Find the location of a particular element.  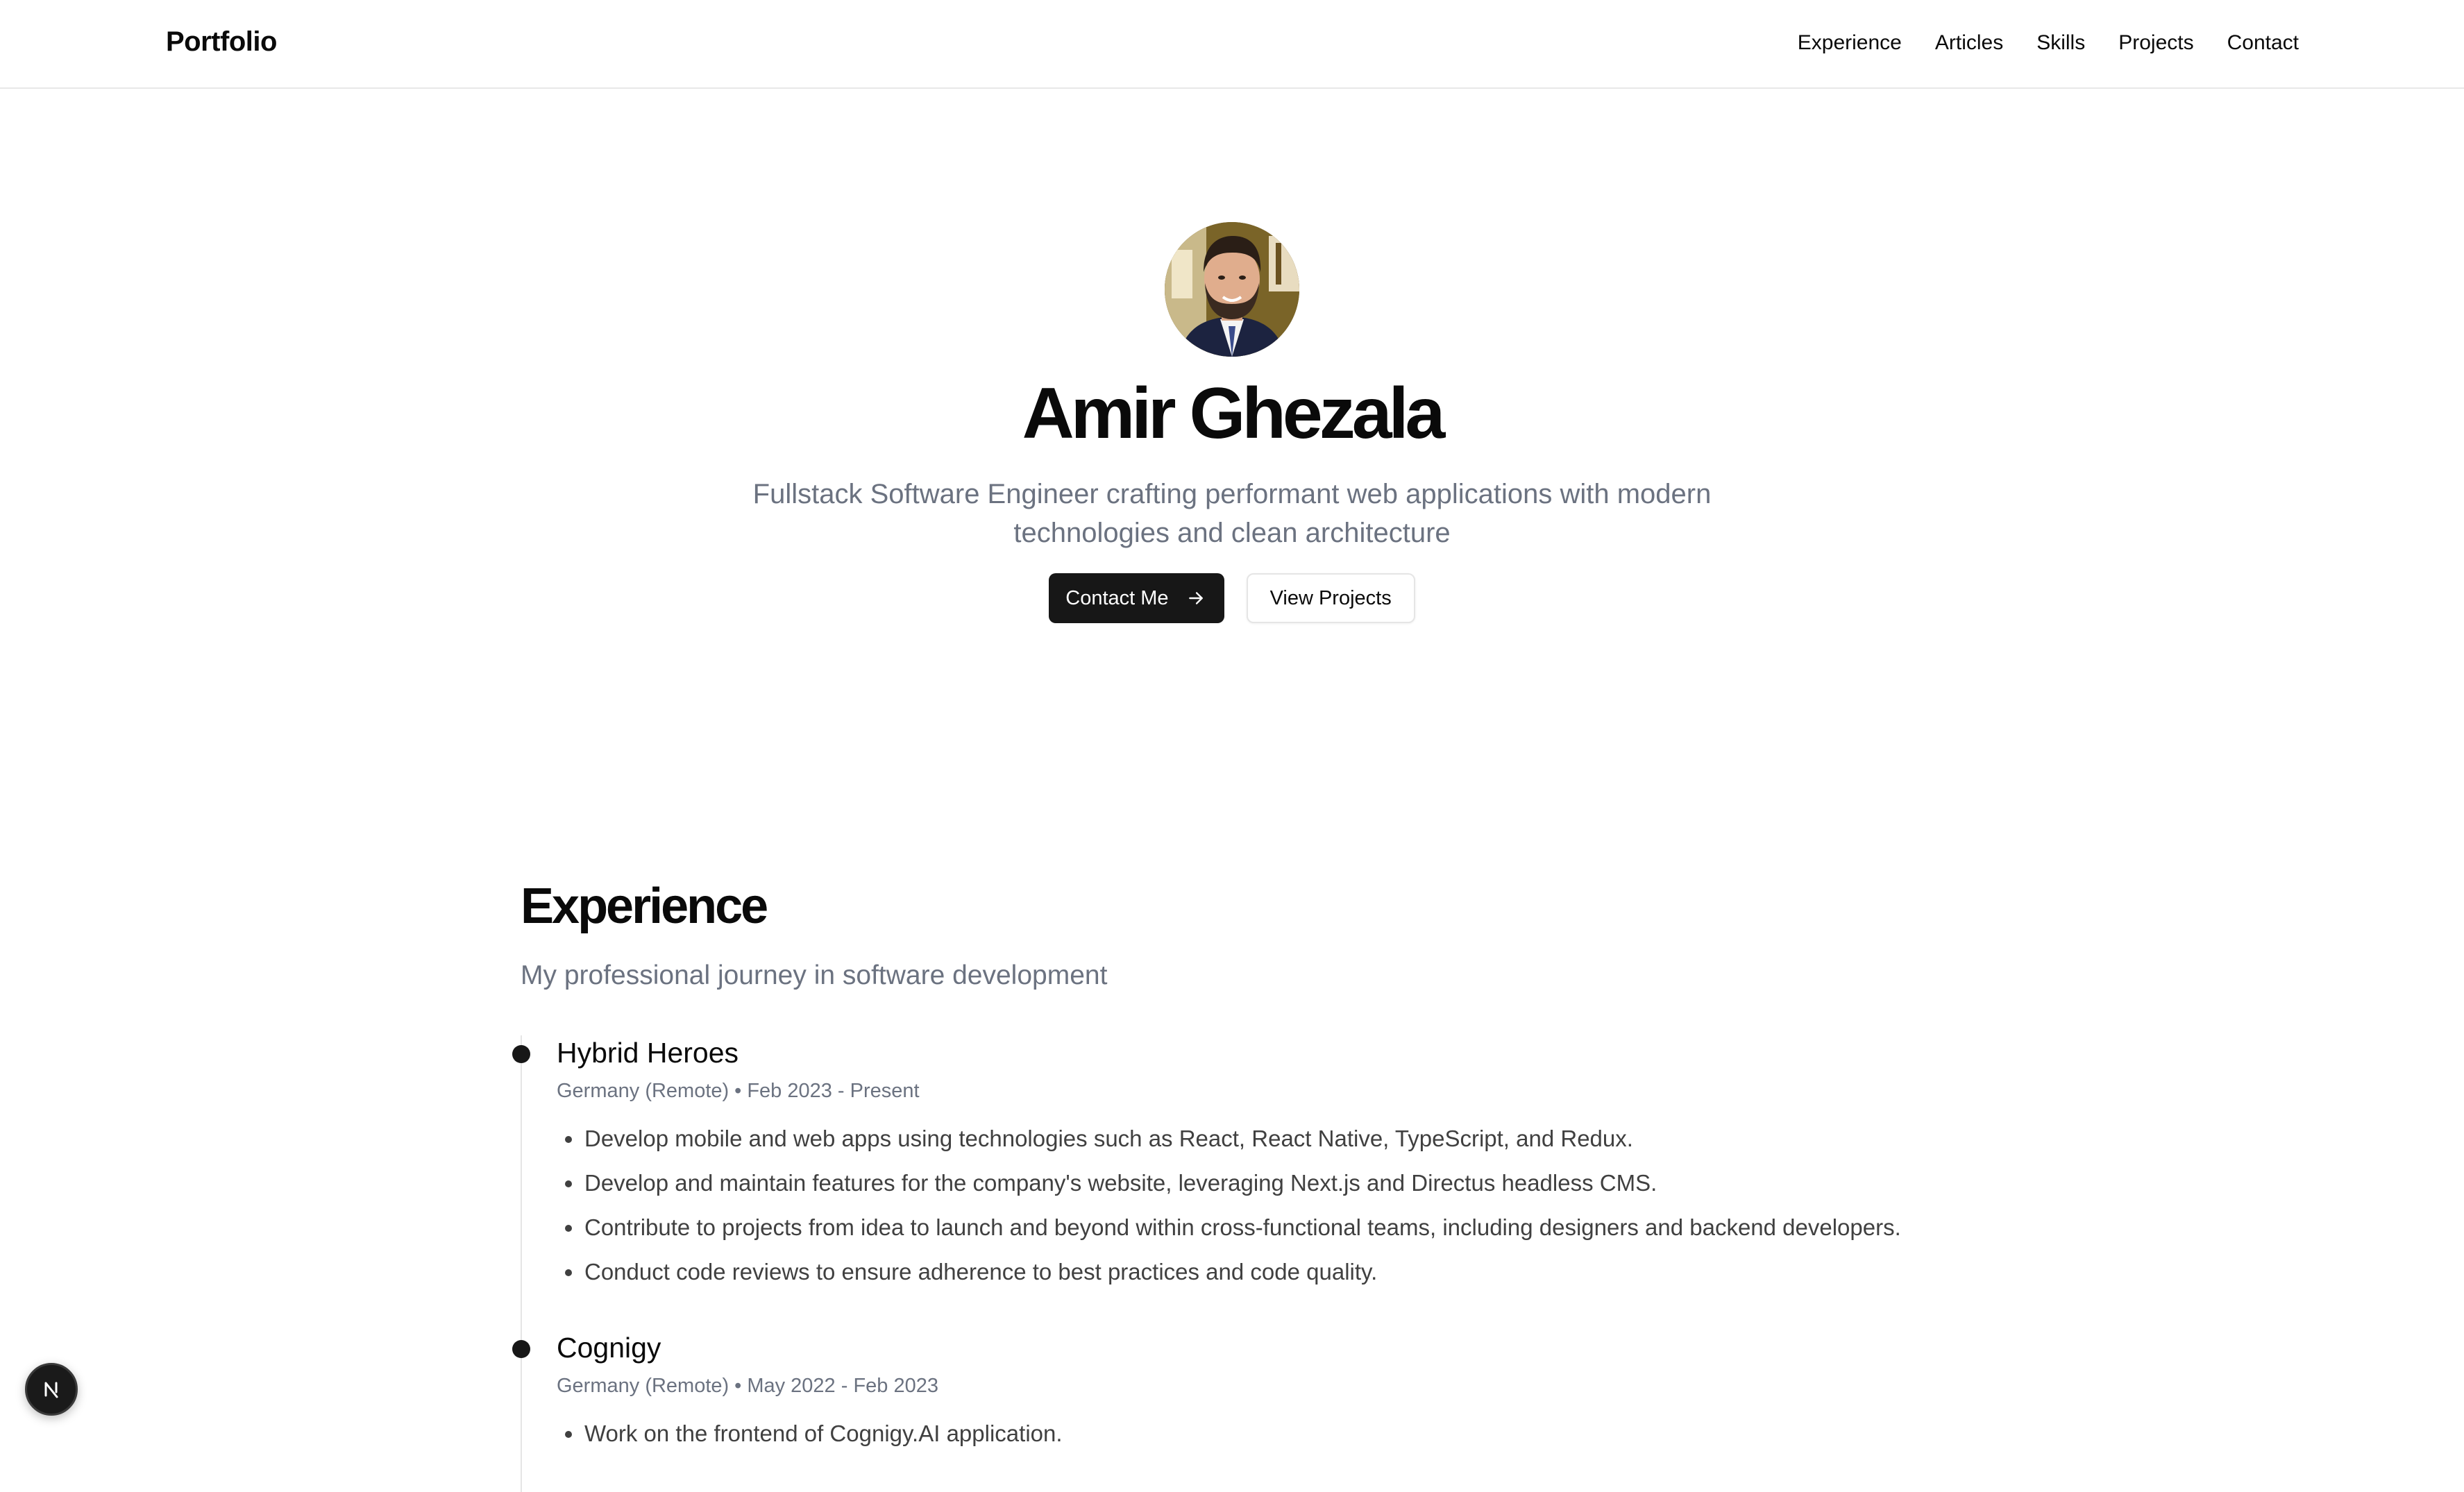

nextjs-dev-tools-button is located at coordinates (51, 1389).